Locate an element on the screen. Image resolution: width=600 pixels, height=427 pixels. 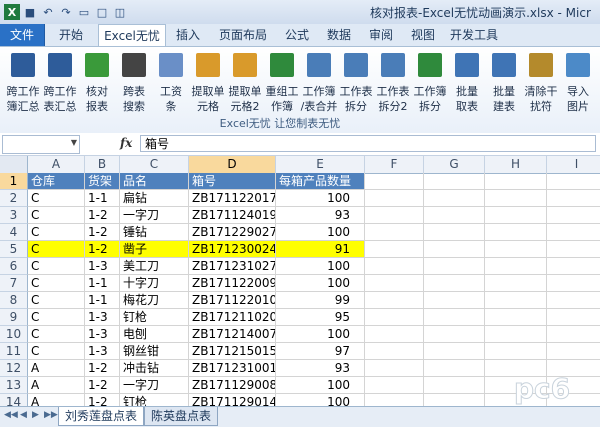
row-header: 4 is located at coordinates (14, 232).